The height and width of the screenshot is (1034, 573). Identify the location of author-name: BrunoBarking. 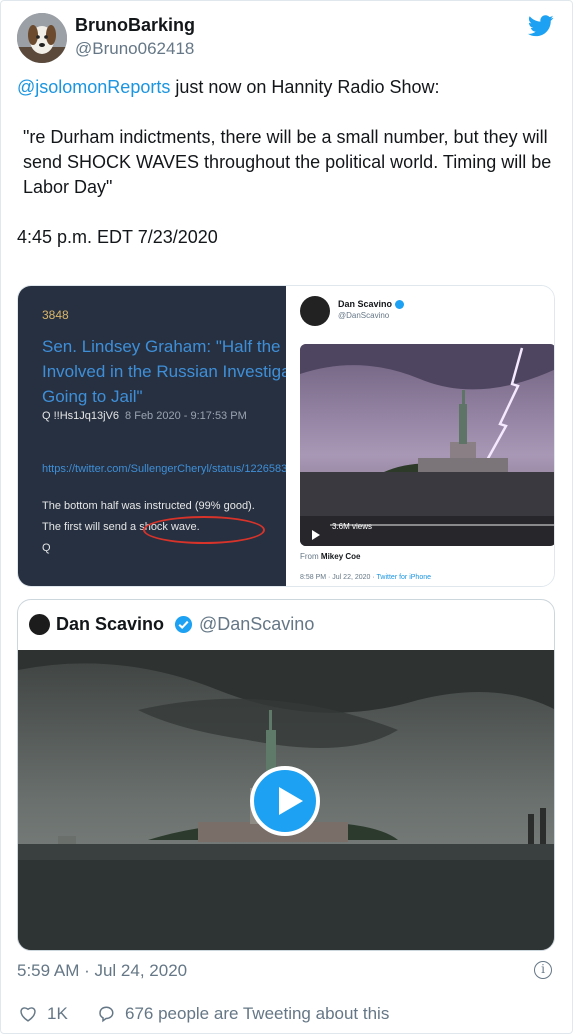
(135, 25).